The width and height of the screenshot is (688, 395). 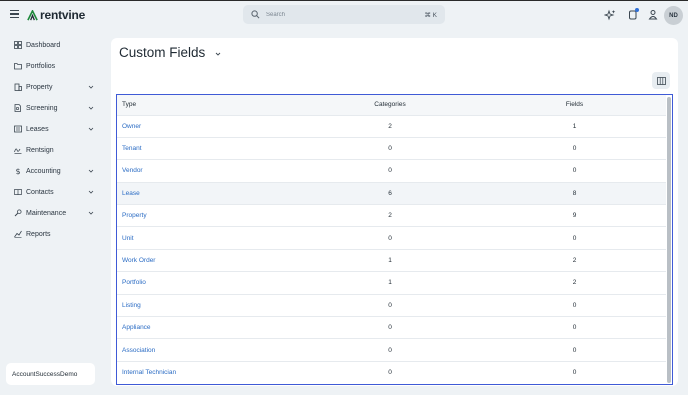 I want to click on type-link: Listing, so click(x=131, y=305).